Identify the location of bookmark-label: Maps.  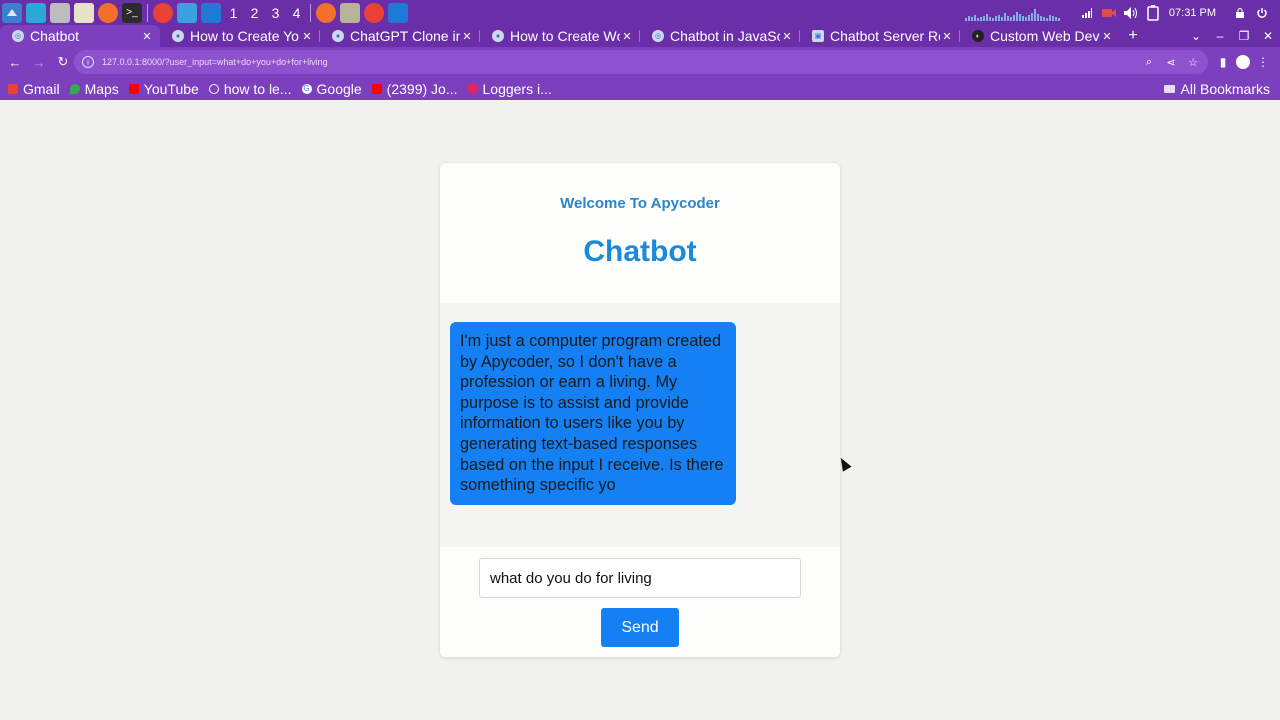
(101, 88).